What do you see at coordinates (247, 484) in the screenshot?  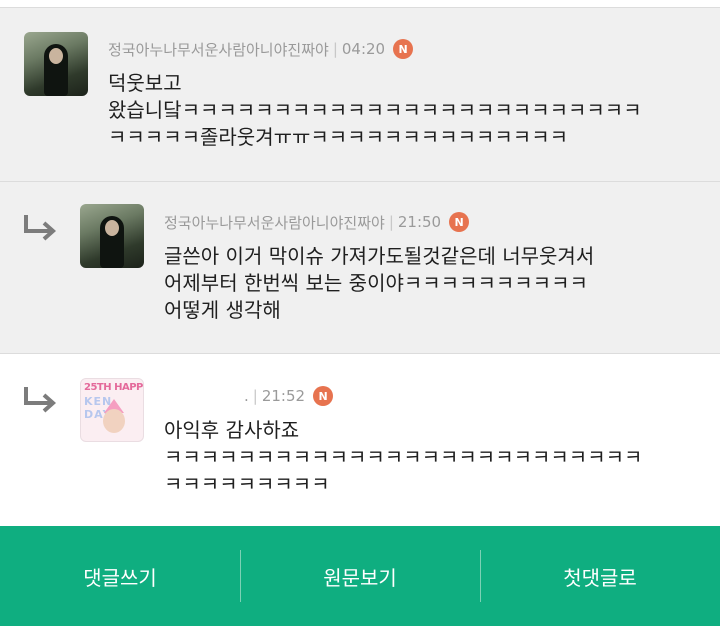 I see `comment-line: ㅋㅋㅋㅋㅋㅋㅋㅋㅋ` at bounding box center [247, 484].